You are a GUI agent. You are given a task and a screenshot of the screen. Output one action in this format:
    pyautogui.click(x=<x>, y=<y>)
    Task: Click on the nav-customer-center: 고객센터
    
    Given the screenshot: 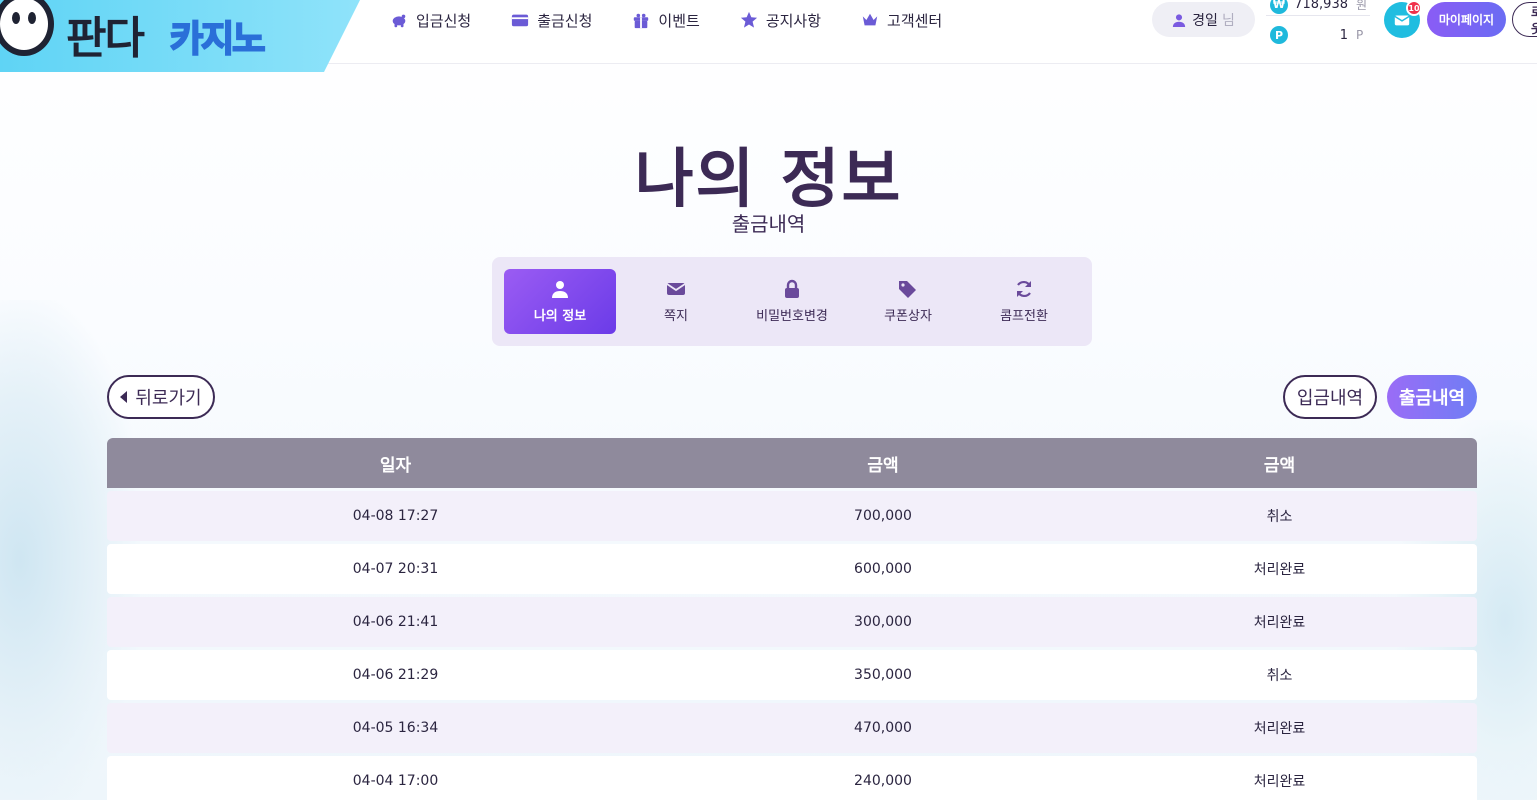 What is the action you would take?
    pyautogui.click(x=901, y=20)
    